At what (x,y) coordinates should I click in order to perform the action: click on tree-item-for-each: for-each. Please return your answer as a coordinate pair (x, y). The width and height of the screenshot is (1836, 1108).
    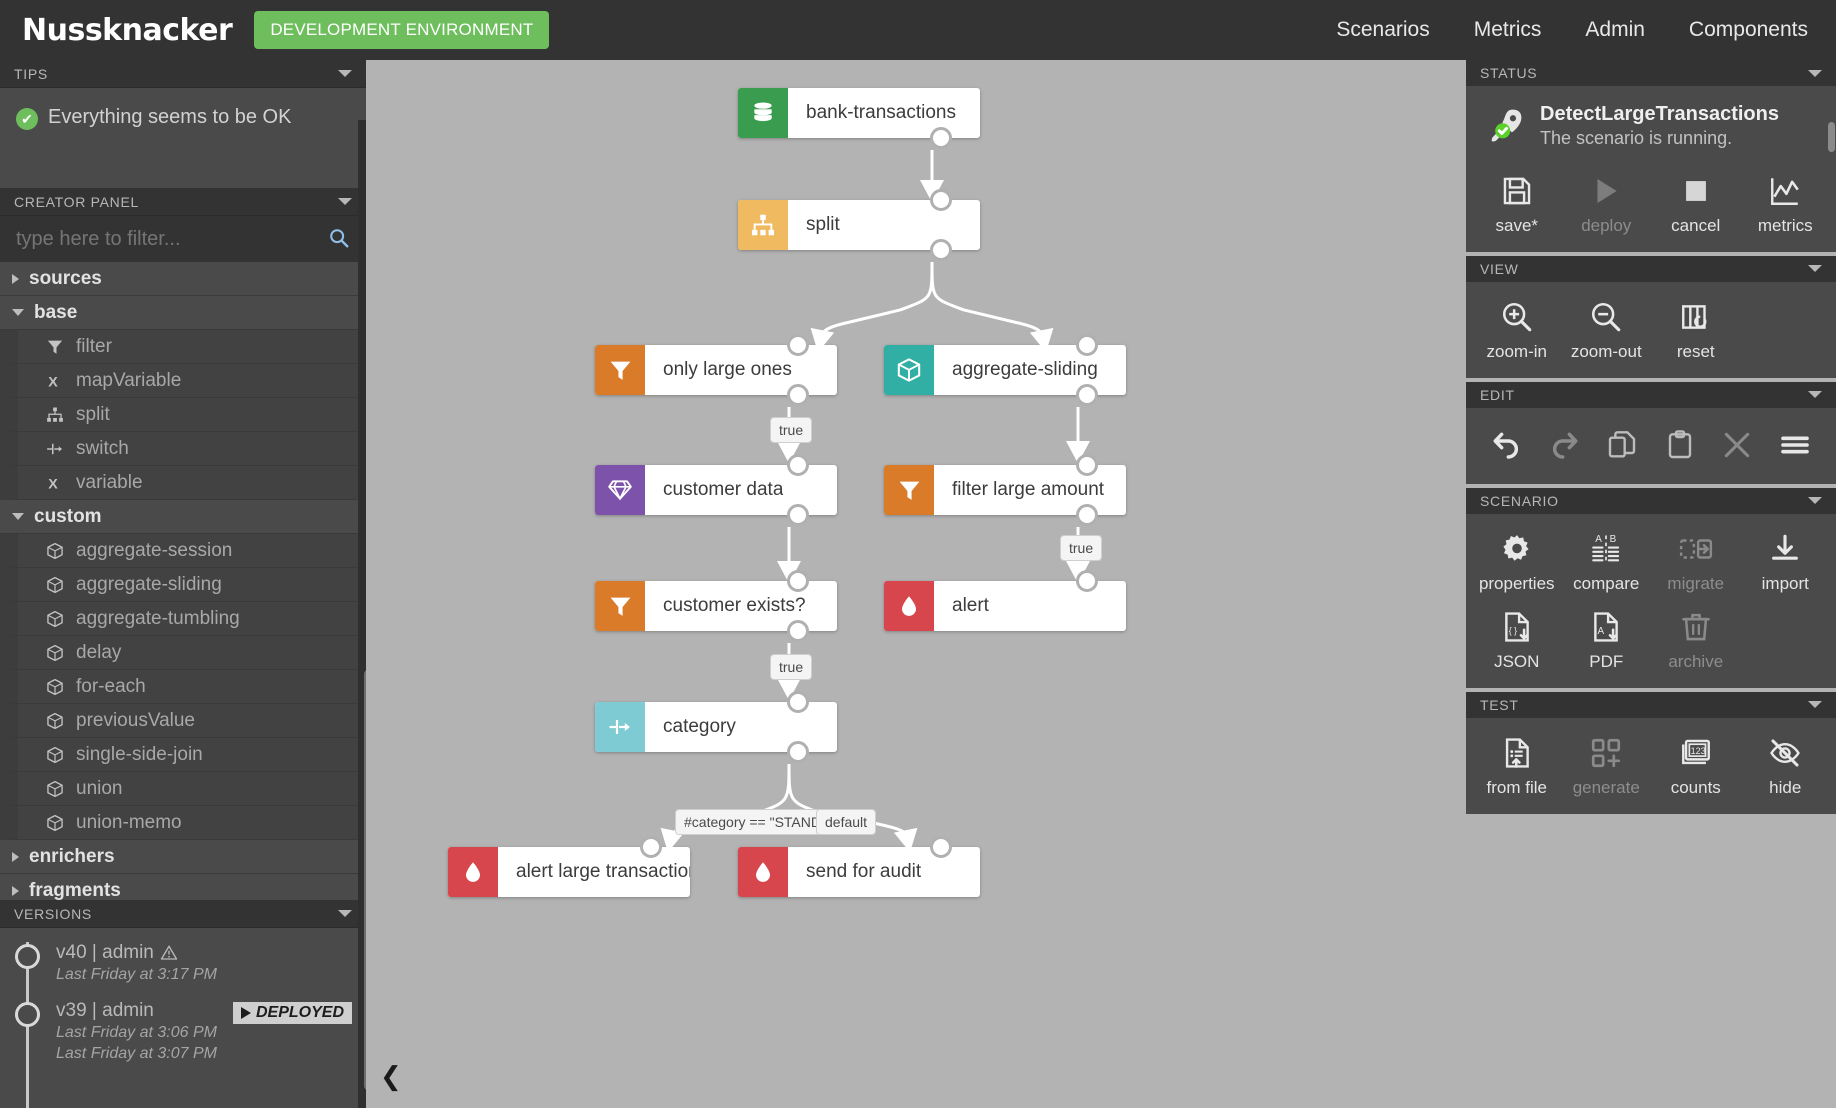
    Looking at the image, I should click on (183, 687).